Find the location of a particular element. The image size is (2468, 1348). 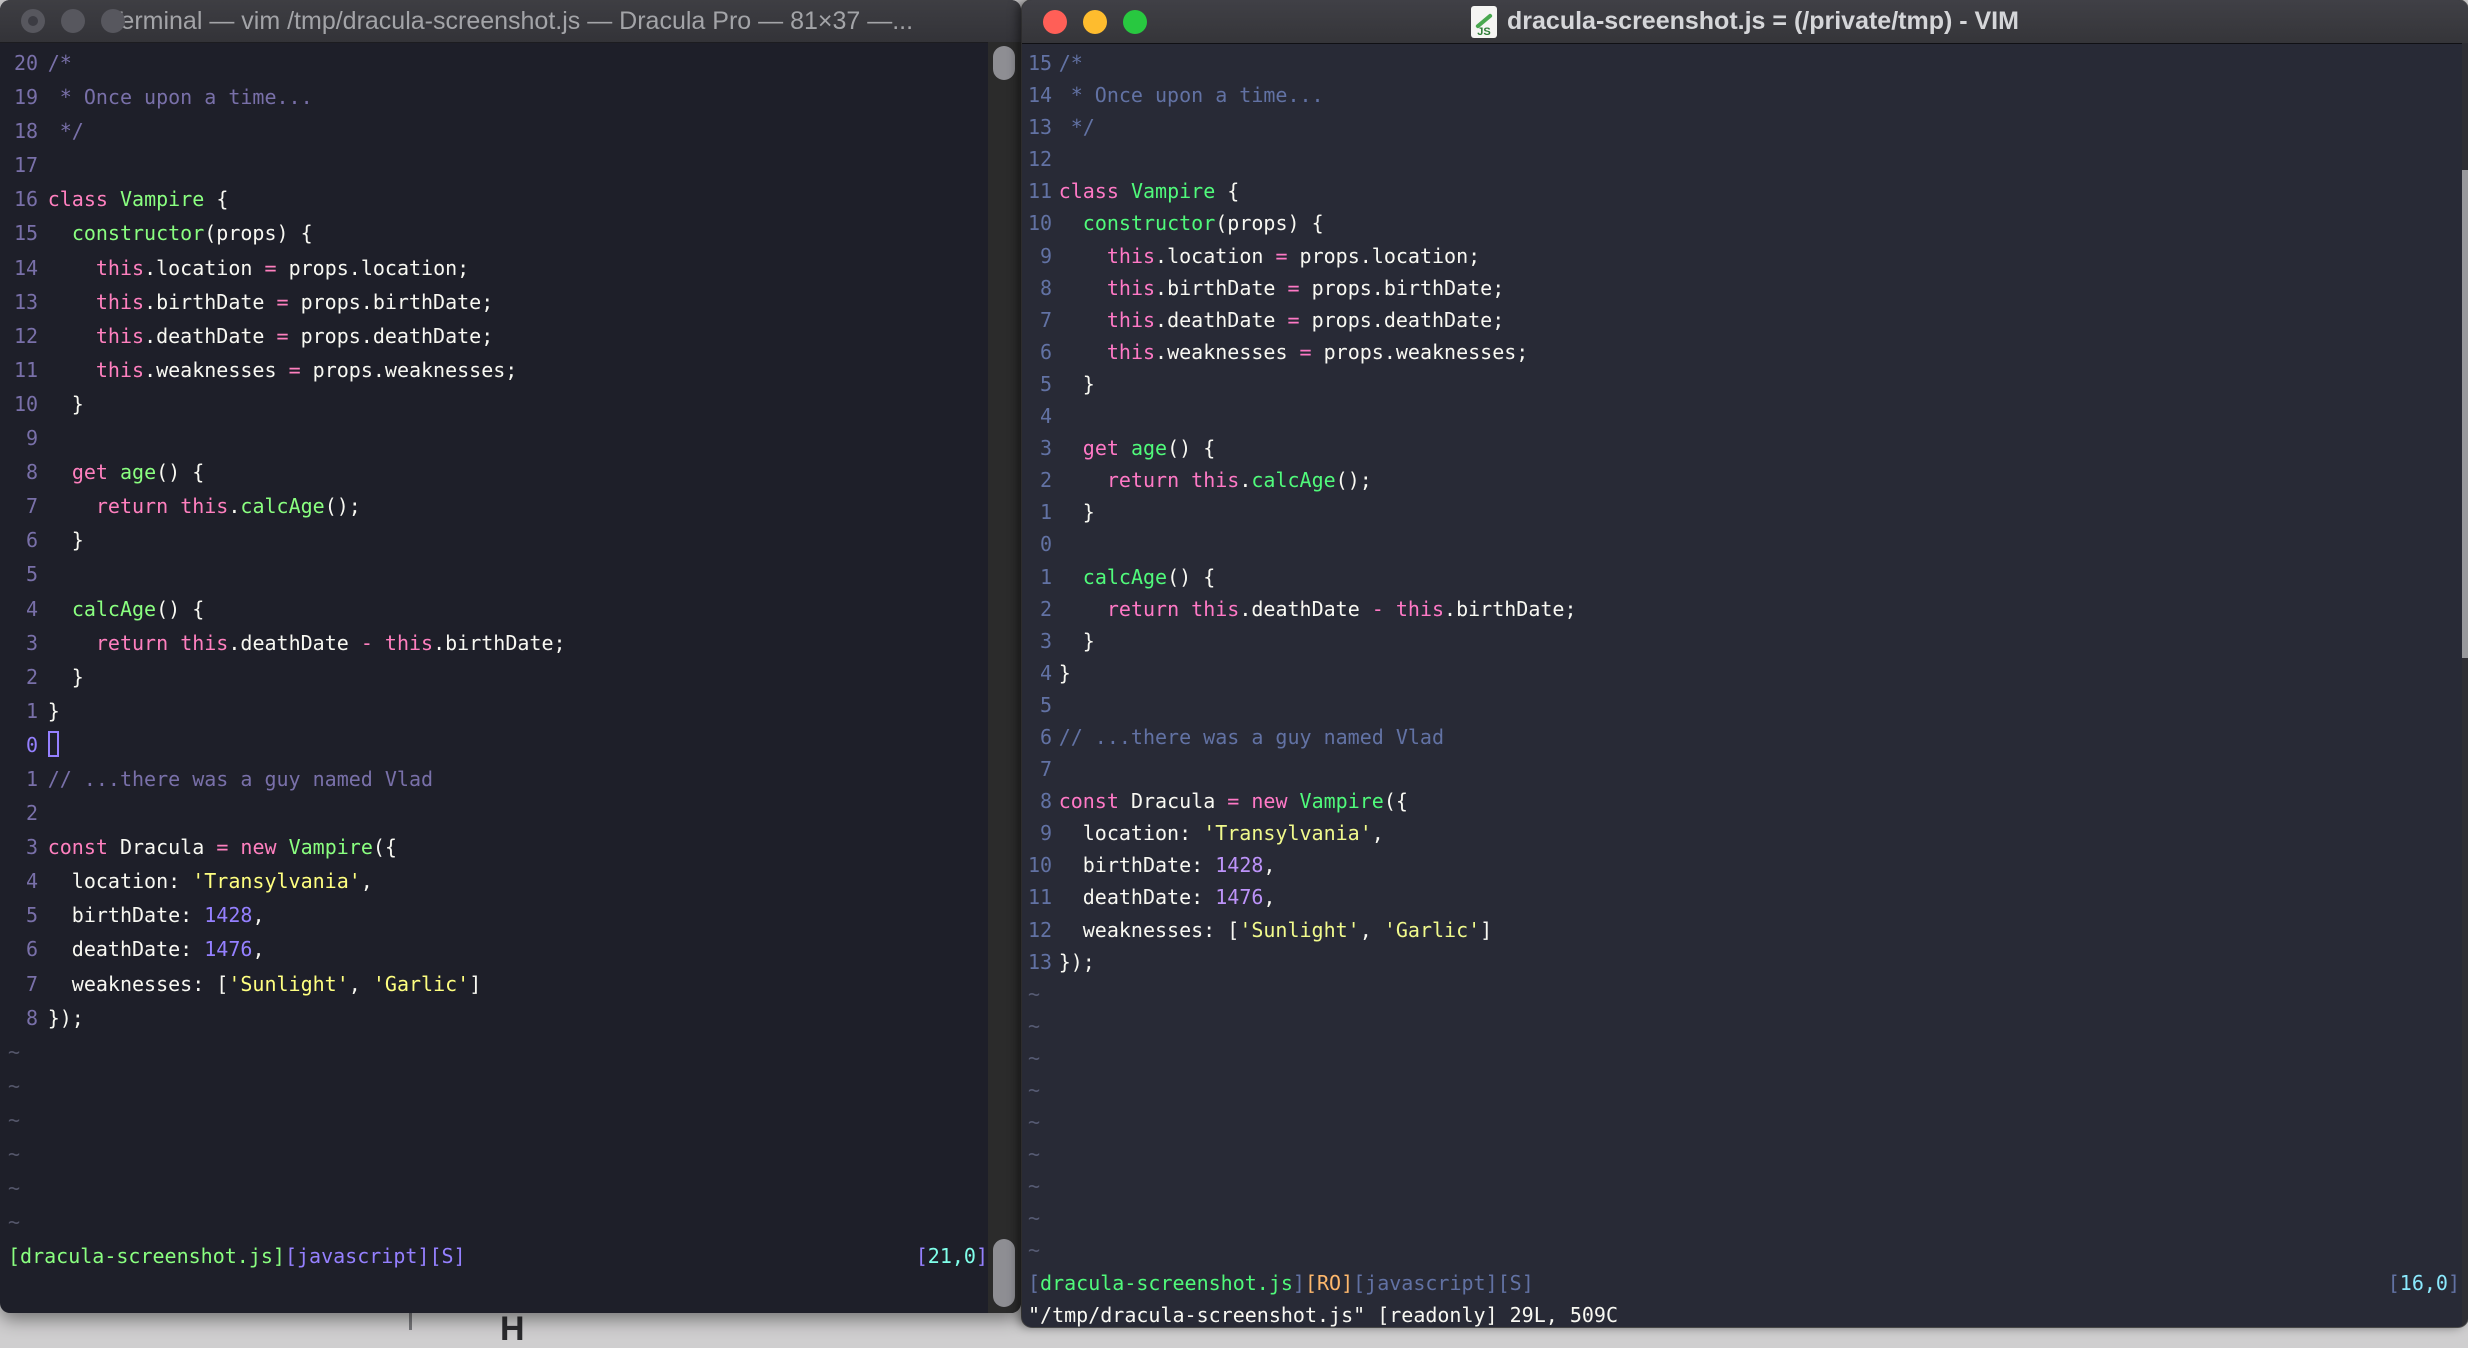

terminal-scrollbar-thumb is located at coordinates (1004, 63).